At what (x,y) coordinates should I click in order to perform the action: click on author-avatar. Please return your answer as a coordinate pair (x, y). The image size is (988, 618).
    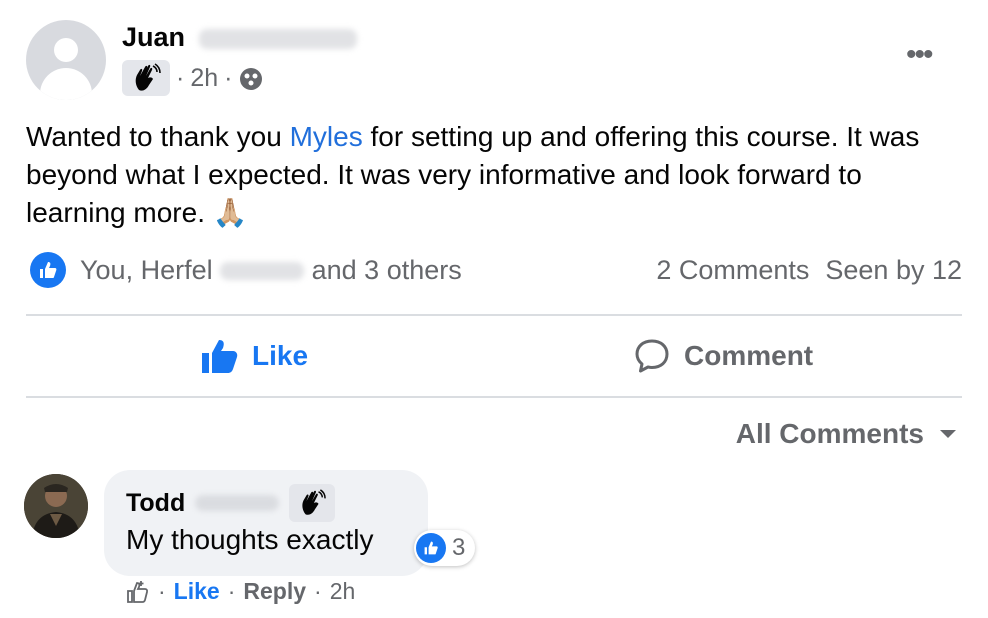
    Looking at the image, I should click on (66, 60).